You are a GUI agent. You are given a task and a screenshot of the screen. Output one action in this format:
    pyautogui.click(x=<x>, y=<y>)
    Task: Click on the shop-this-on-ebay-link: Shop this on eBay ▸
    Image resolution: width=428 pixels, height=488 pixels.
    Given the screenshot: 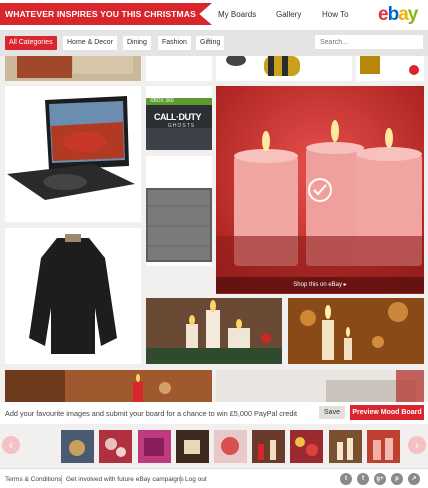 What is the action you would take?
    pyautogui.click(x=320, y=285)
    